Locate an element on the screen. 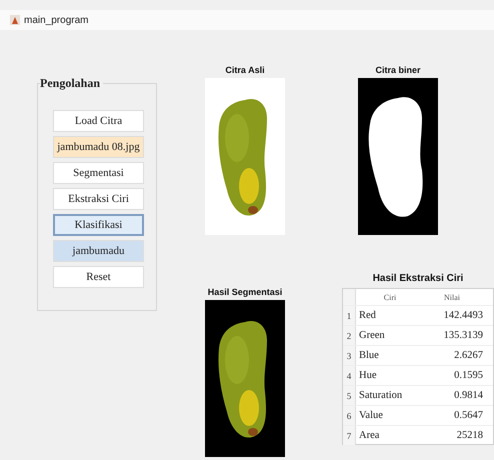 This screenshot has width=494, height=460. app-icon is located at coordinates (15, 20).